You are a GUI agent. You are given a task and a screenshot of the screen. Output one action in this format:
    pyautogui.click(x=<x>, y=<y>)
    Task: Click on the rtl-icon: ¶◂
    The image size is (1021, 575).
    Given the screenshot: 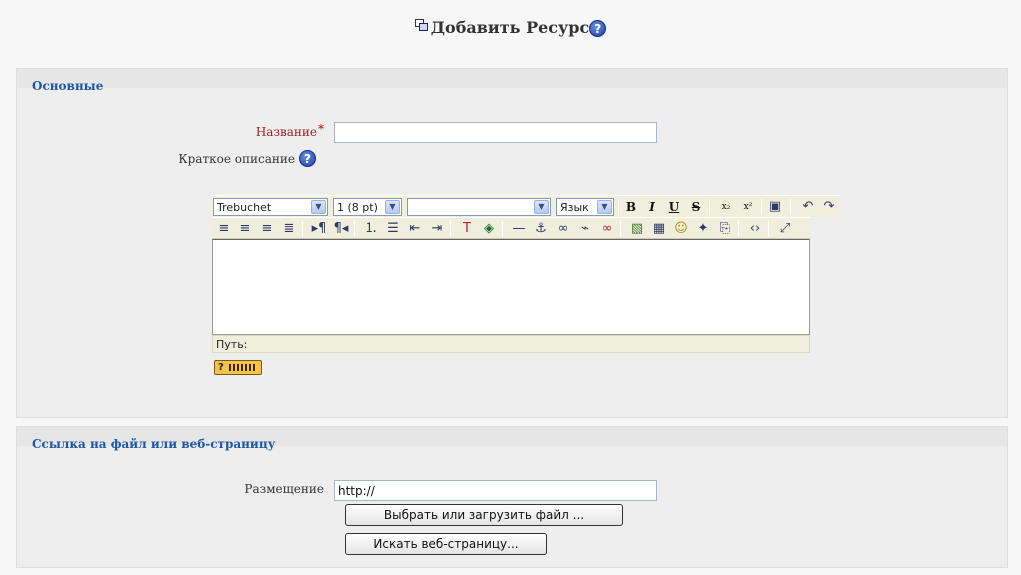 What is the action you would take?
    pyautogui.click(x=341, y=229)
    